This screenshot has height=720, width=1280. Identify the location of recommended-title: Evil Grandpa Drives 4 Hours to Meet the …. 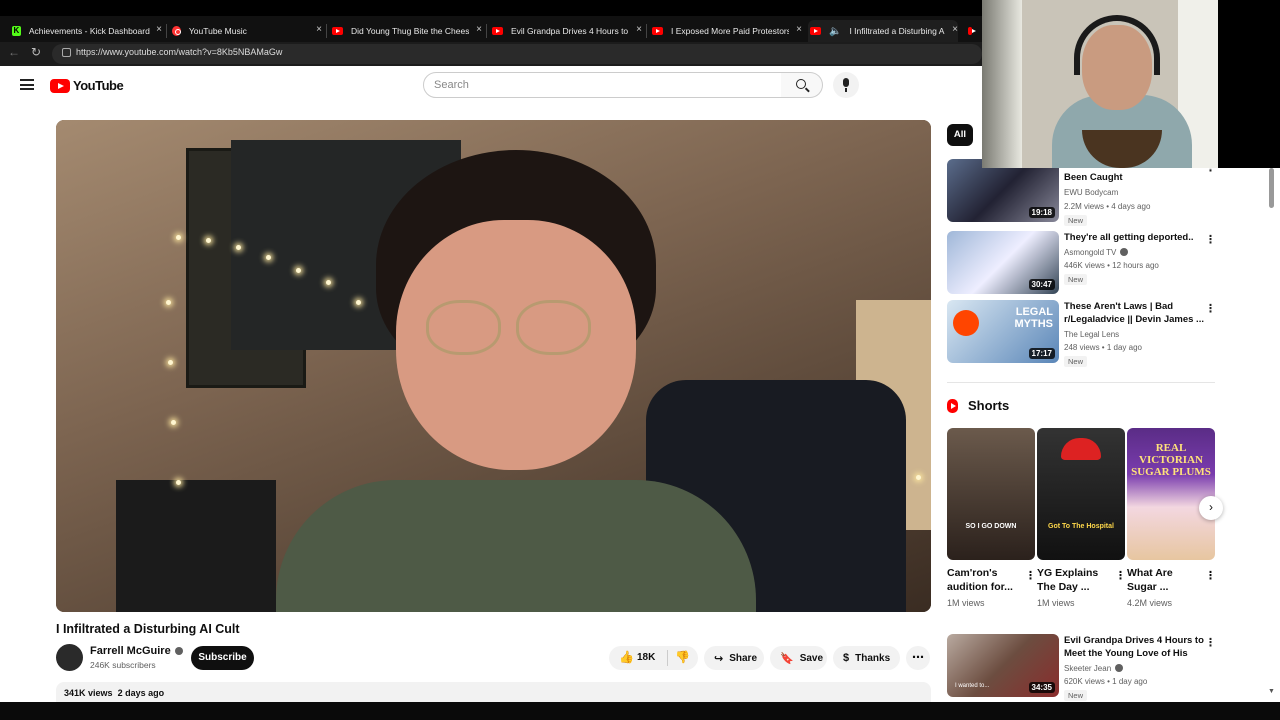
(1134, 647).